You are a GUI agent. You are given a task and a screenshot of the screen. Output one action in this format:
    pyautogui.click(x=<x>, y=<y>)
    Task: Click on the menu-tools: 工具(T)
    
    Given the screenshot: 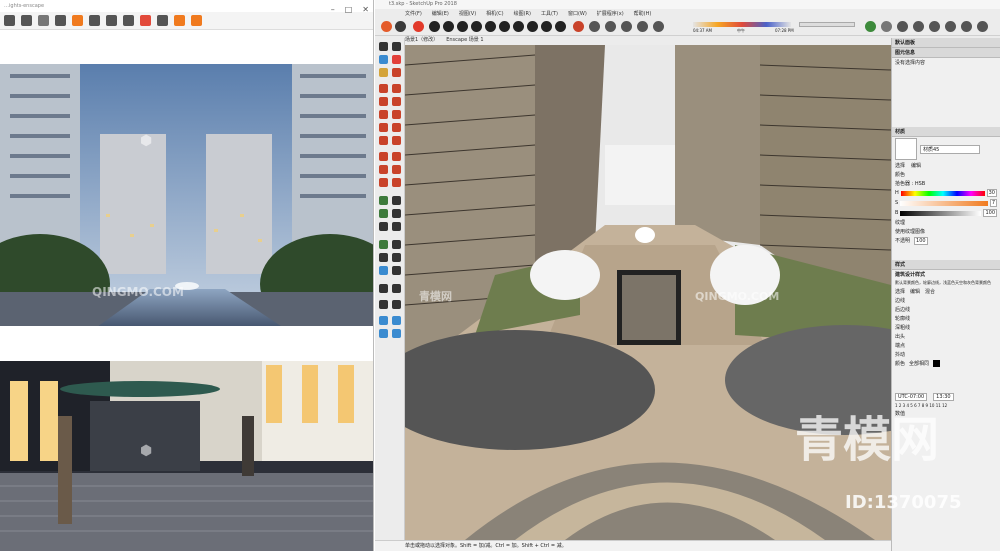 What is the action you would take?
    pyautogui.click(x=549, y=13)
    